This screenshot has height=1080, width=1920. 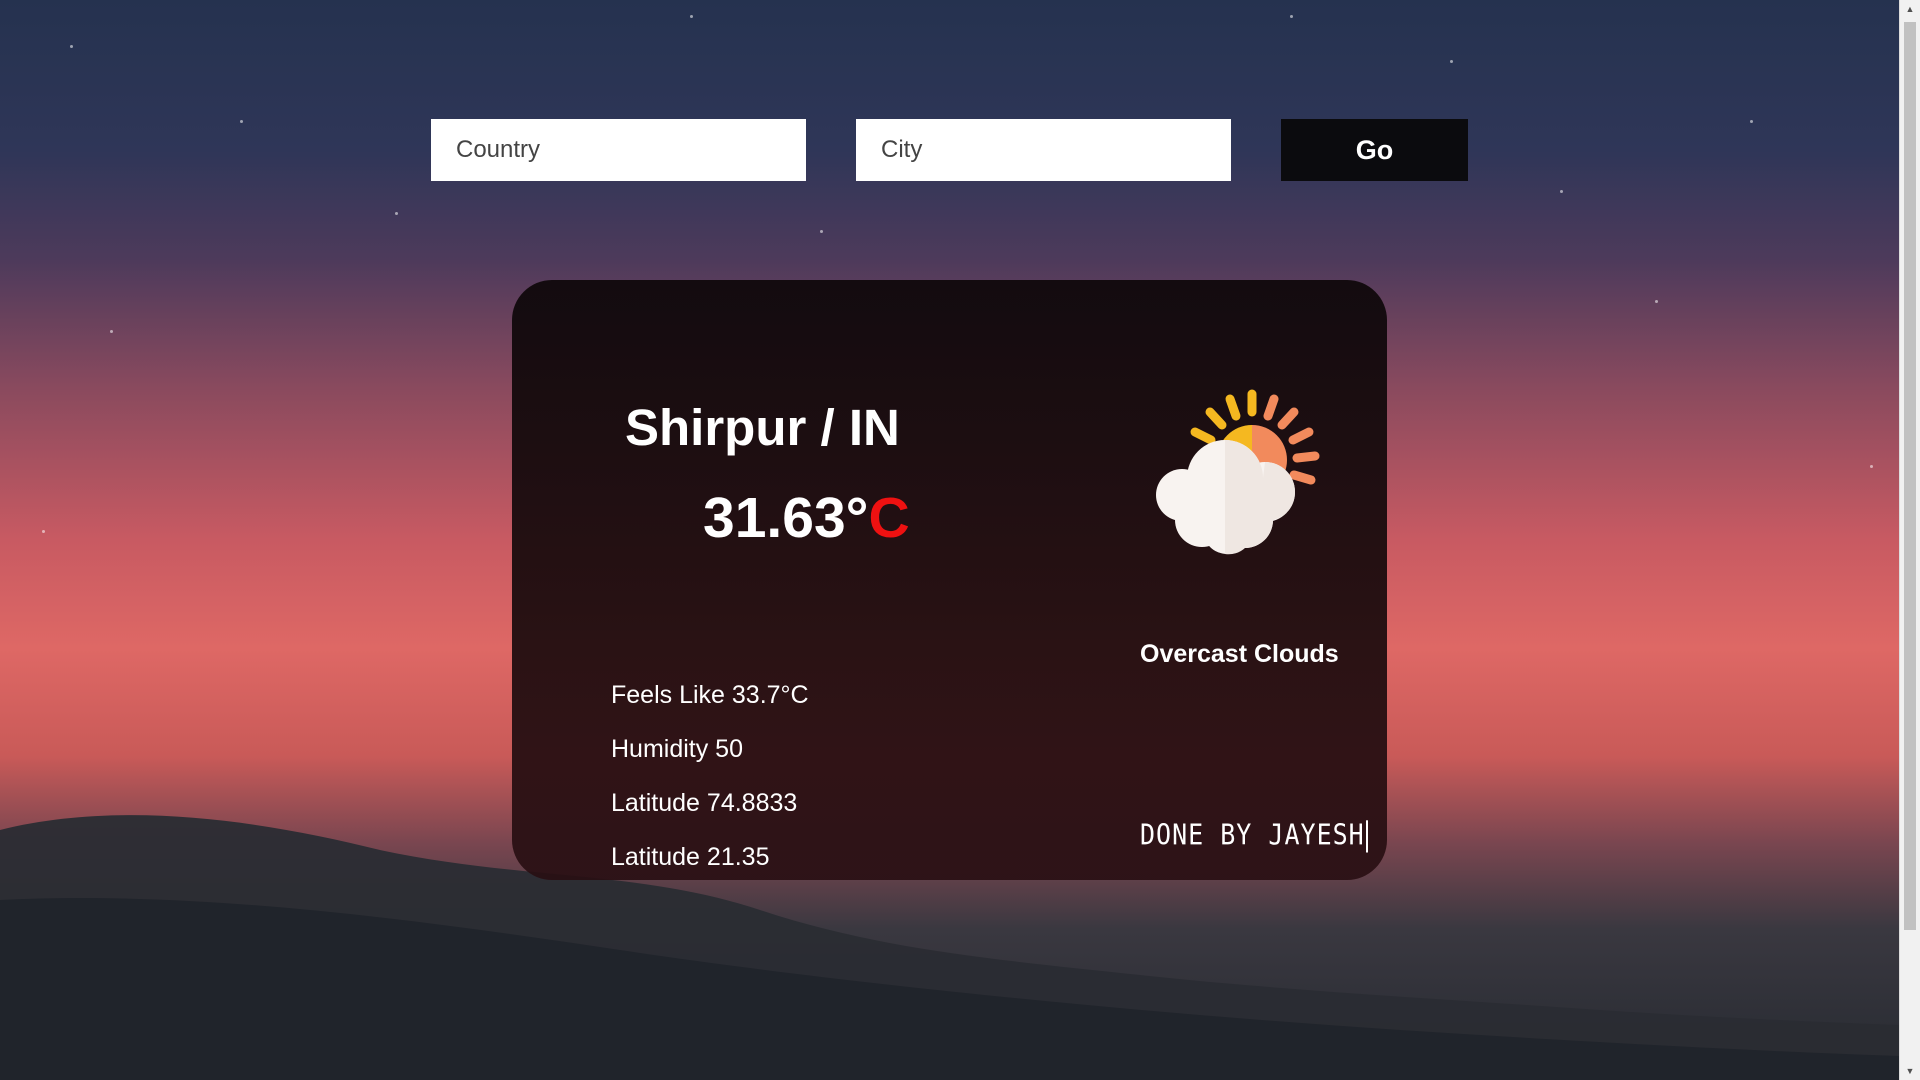 I want to click on vertical-scrollbar: ▲ ▼, so click(x=1909, y=540).